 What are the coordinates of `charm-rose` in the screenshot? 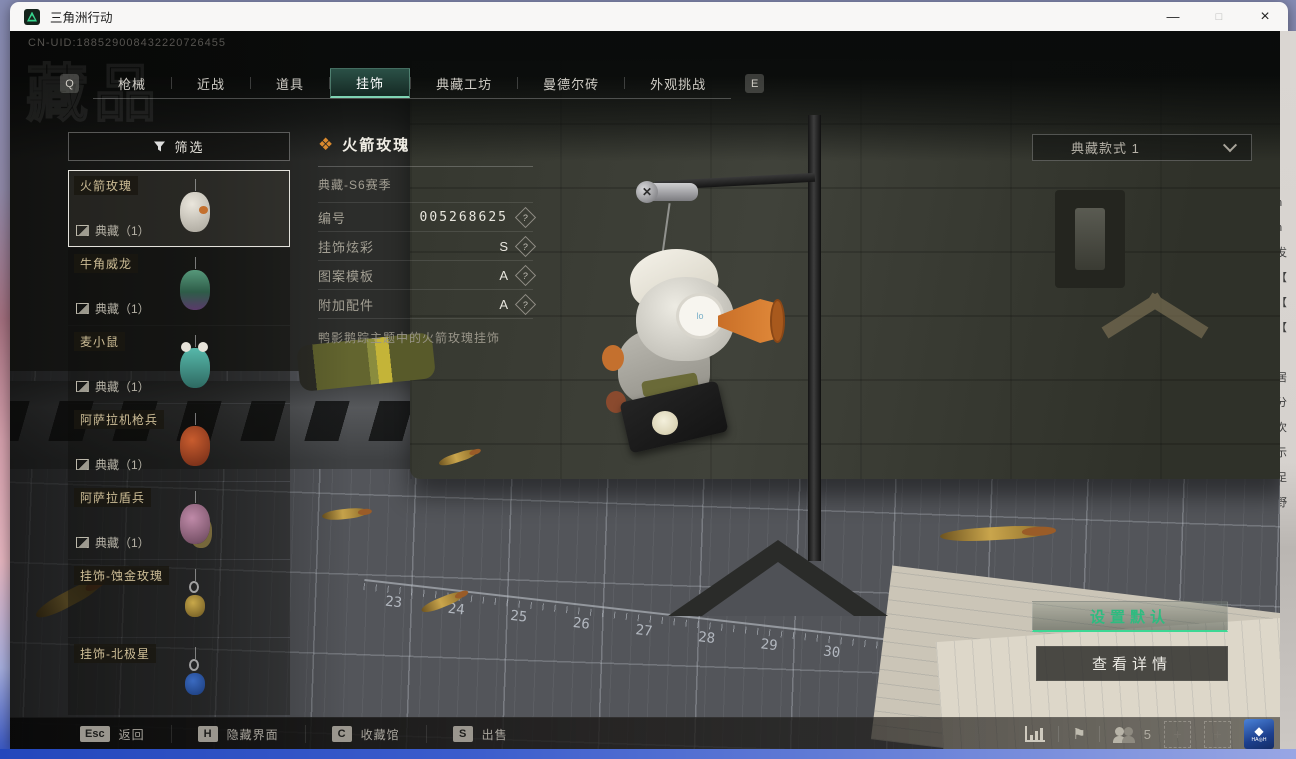 It's located at (665, 423).